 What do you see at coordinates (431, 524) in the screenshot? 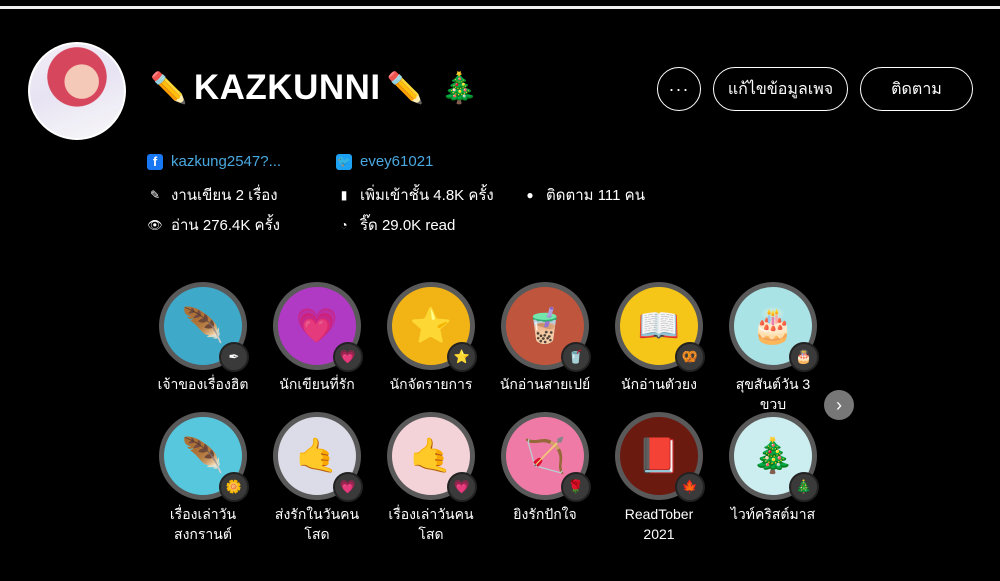
I see `badge-label: เรื่องเล่าวันคนโสด` at bounding box center [431, 524].